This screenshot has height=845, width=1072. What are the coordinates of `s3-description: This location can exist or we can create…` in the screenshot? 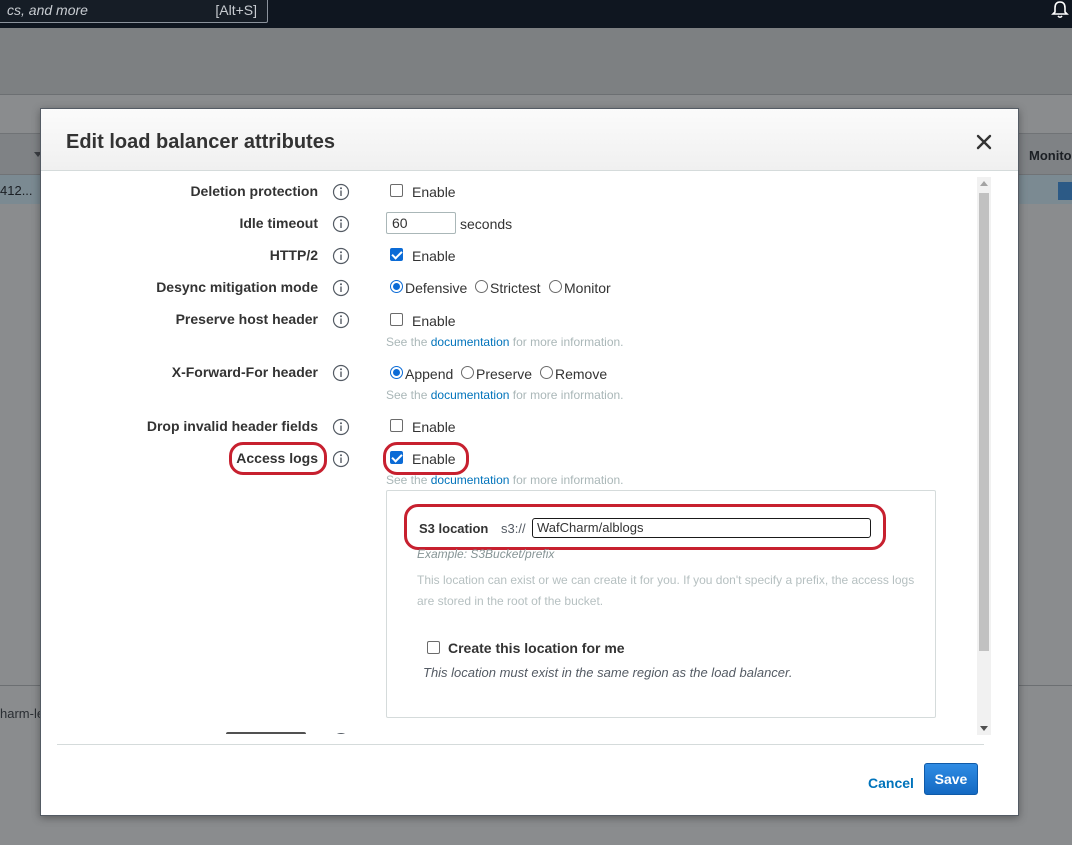 It's located at (666, 590).